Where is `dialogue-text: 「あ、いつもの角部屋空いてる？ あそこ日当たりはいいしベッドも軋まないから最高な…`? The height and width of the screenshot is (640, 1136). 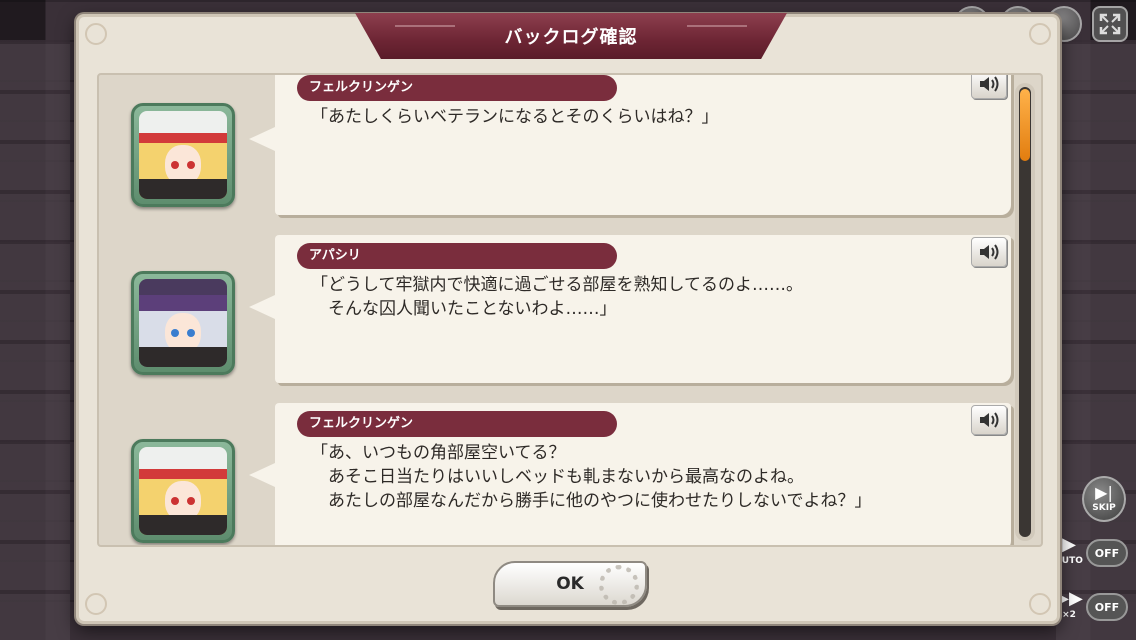 dialogue-text: 「あ、いつもの角部屋空いてる？ あそこ日当たりはいいしベッドも軋まないから最高な… is located at coordinates (591, 477).